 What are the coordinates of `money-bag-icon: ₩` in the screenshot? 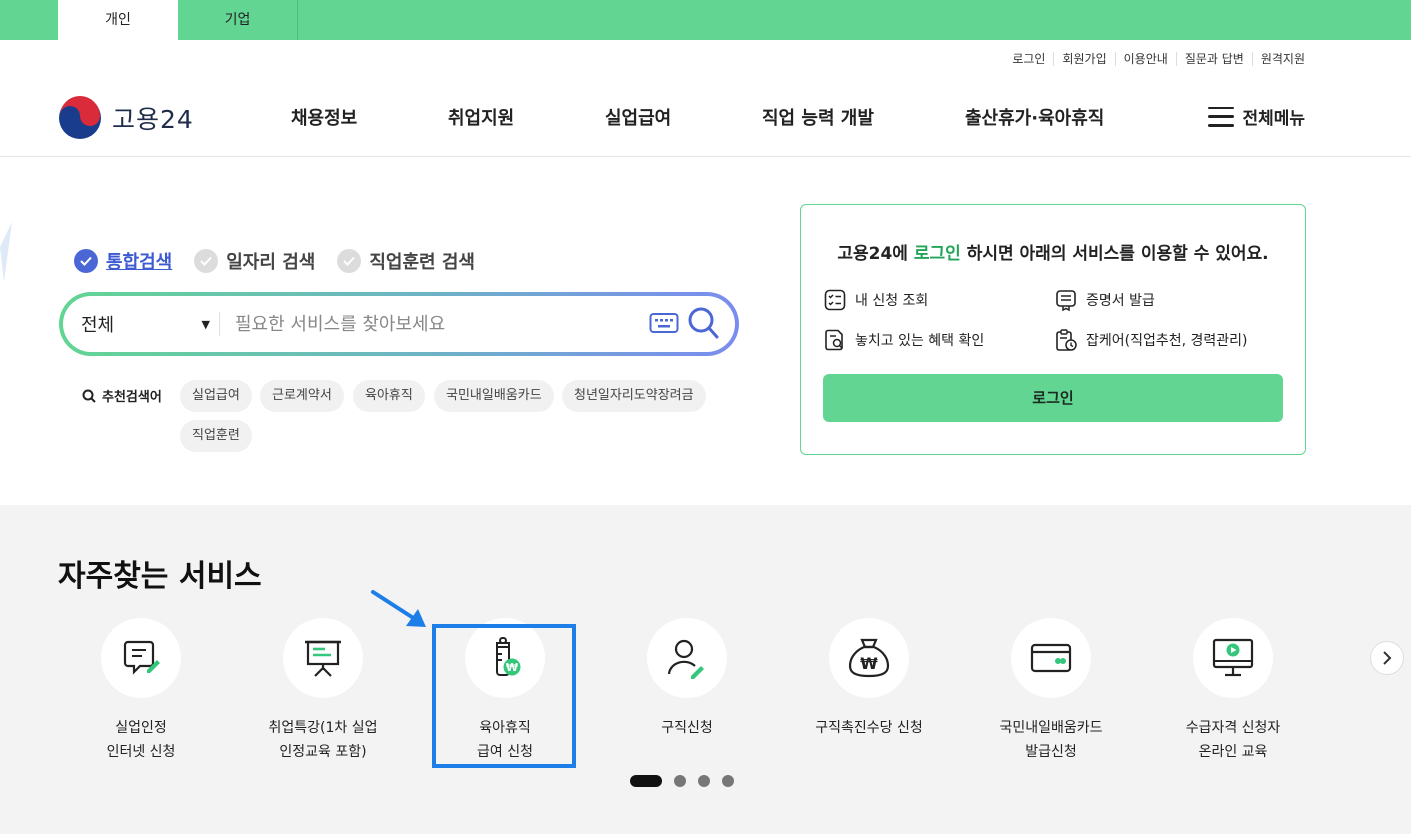 It's located at (869, 658).